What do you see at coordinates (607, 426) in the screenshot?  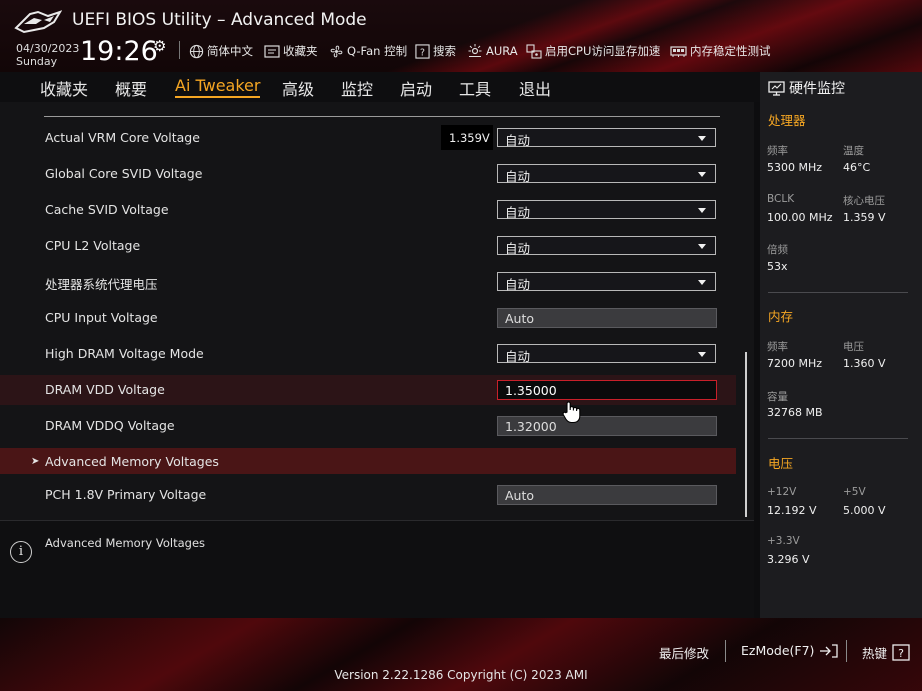 I see `dram-vddq-voltage-field: 1.32000` at bounding box center [607, 426].